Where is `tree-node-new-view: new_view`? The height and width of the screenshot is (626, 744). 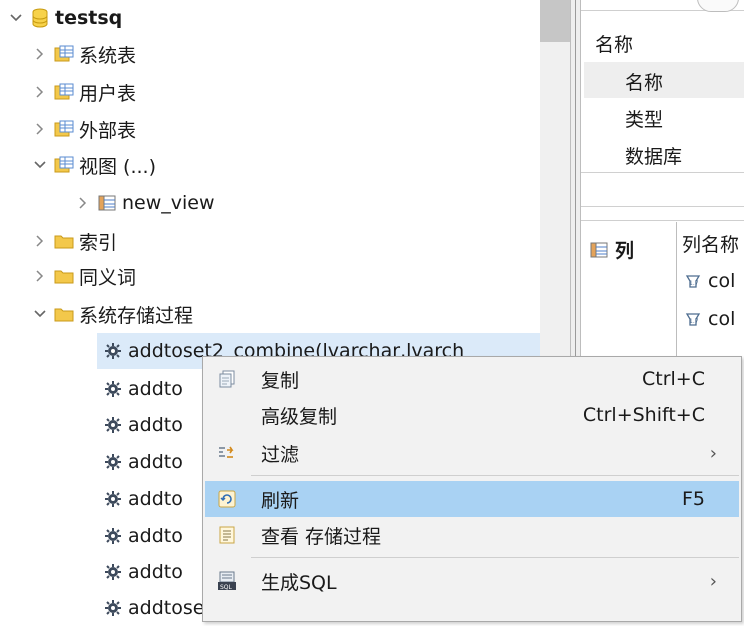
tree-node-new-view: new_view is located at coordinates (145, 203).